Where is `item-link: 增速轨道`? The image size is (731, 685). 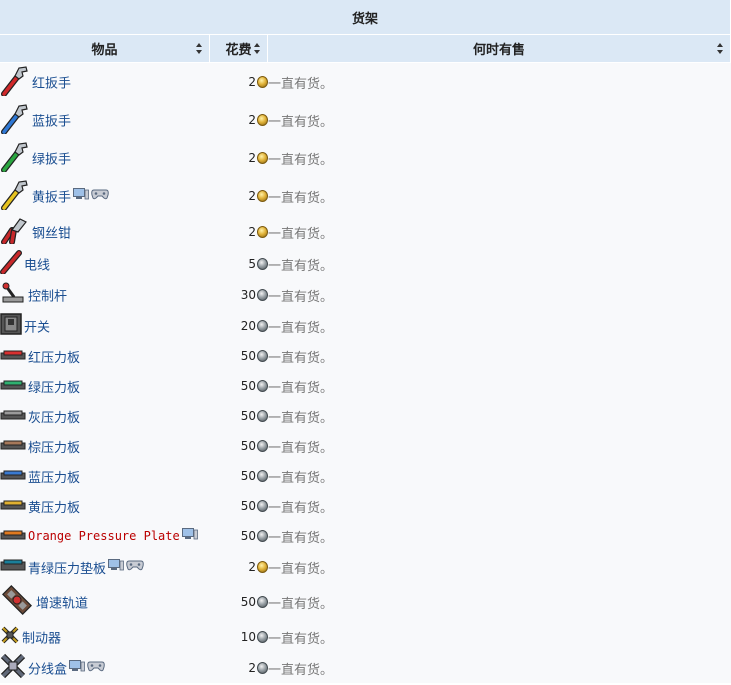
item-link: 增速轨道 is located at coordinates (62, 604).